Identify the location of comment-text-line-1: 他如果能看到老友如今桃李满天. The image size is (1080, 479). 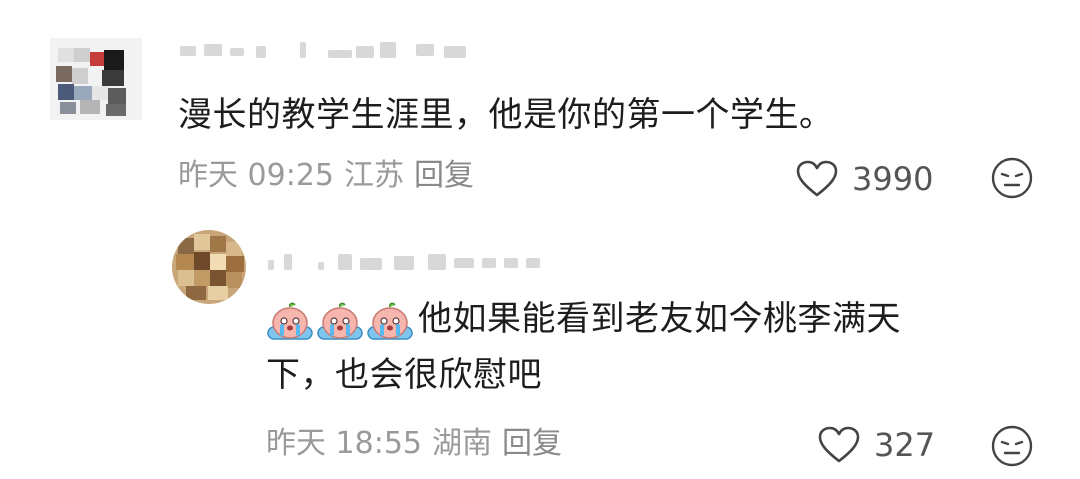
(659, 319).